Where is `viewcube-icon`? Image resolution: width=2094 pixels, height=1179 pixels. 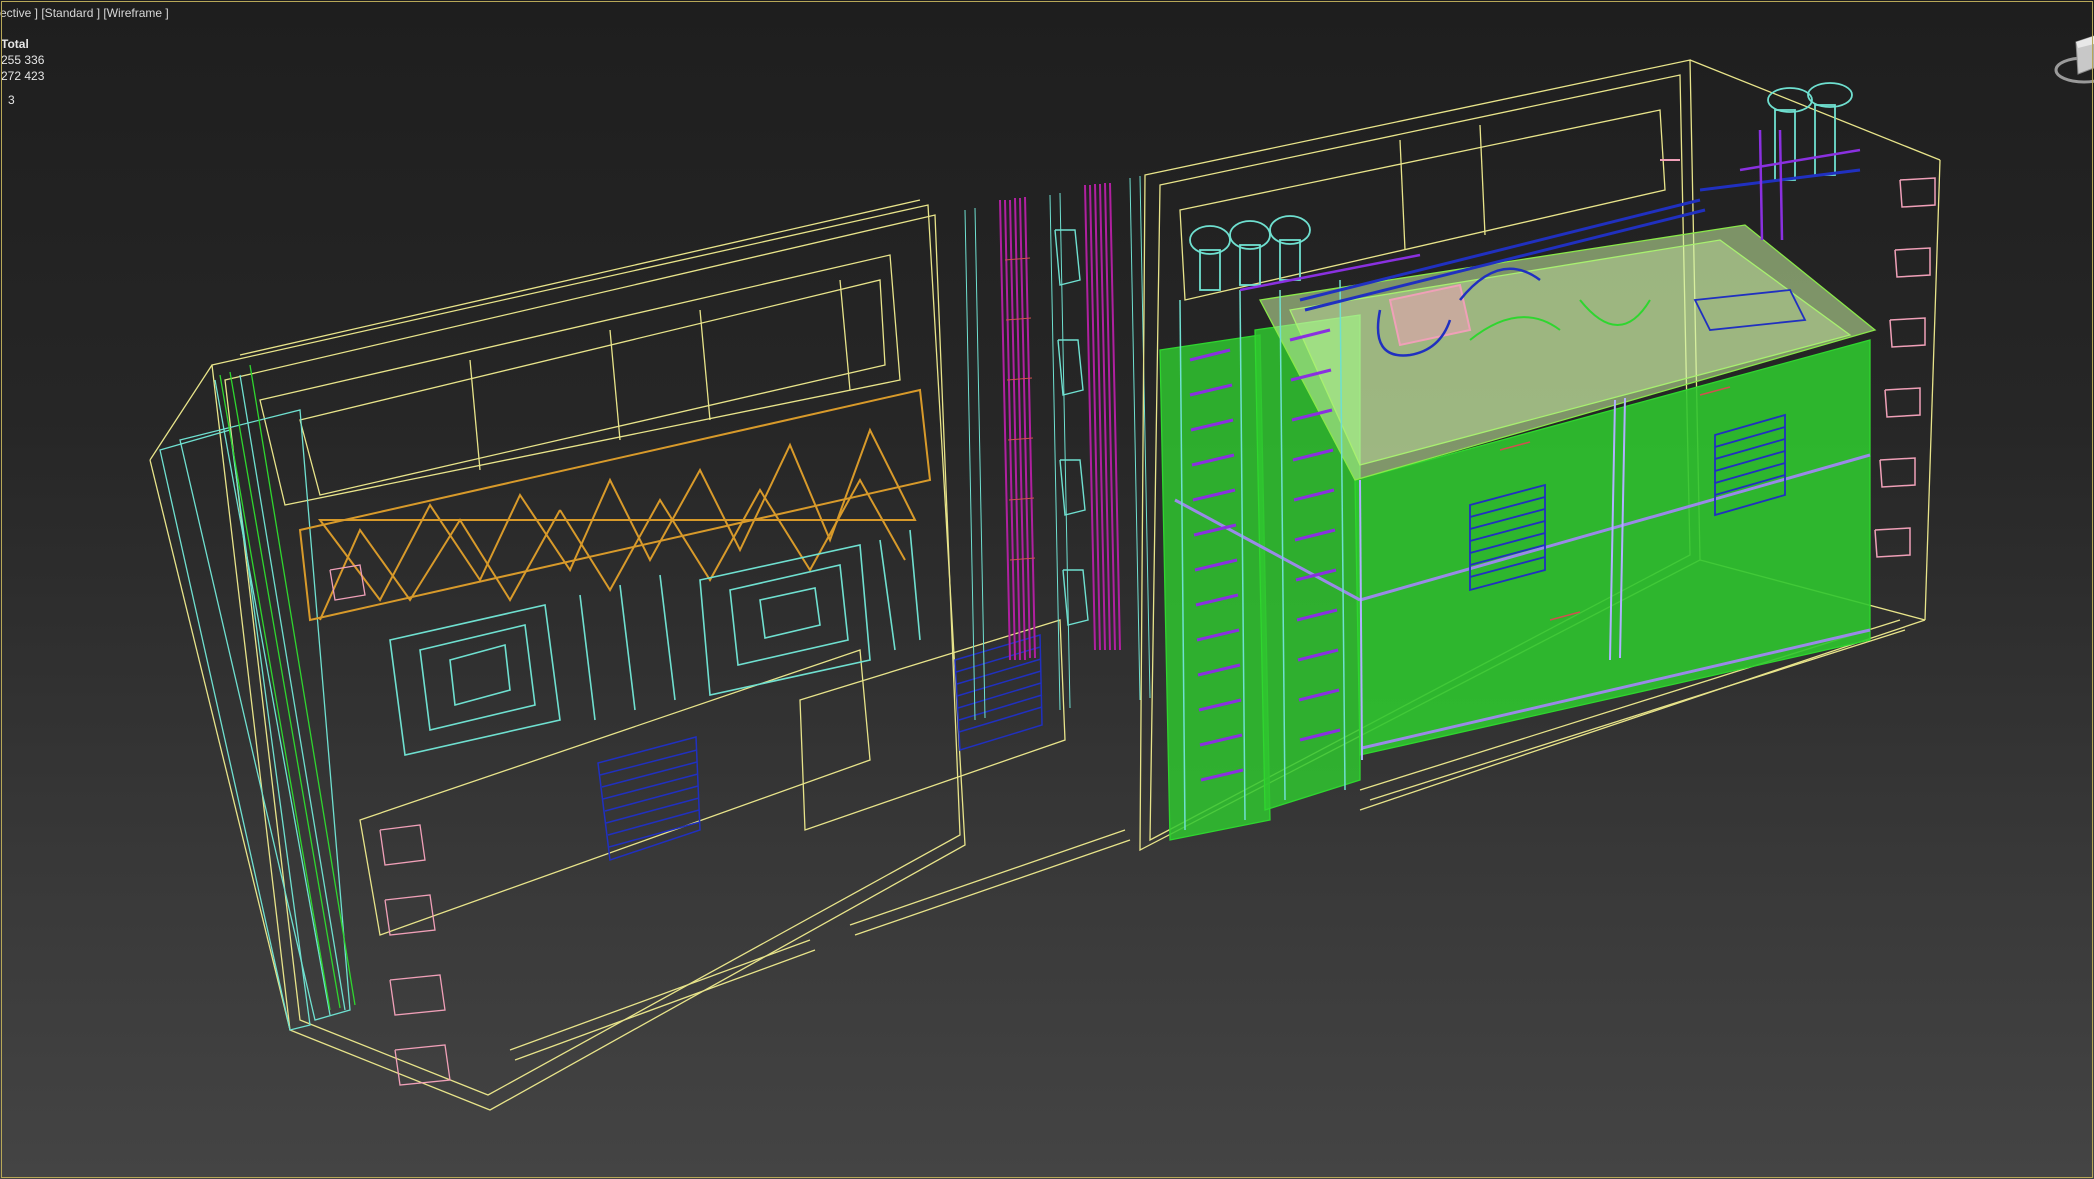
viewcube-icon is located at coordinates (2074, 62).